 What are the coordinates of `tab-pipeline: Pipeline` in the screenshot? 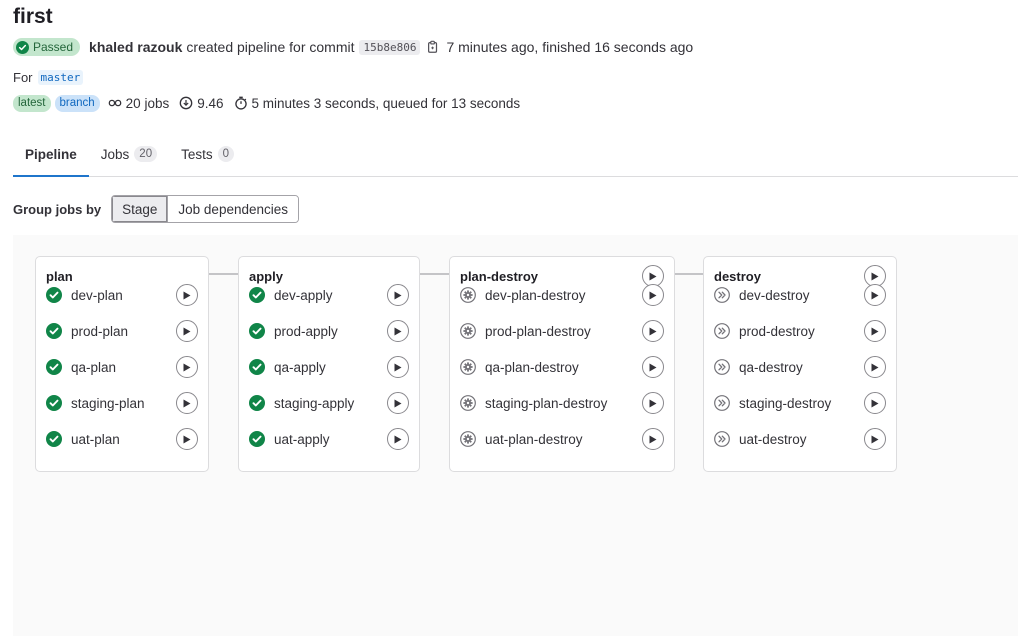 It's located at (51, 154).